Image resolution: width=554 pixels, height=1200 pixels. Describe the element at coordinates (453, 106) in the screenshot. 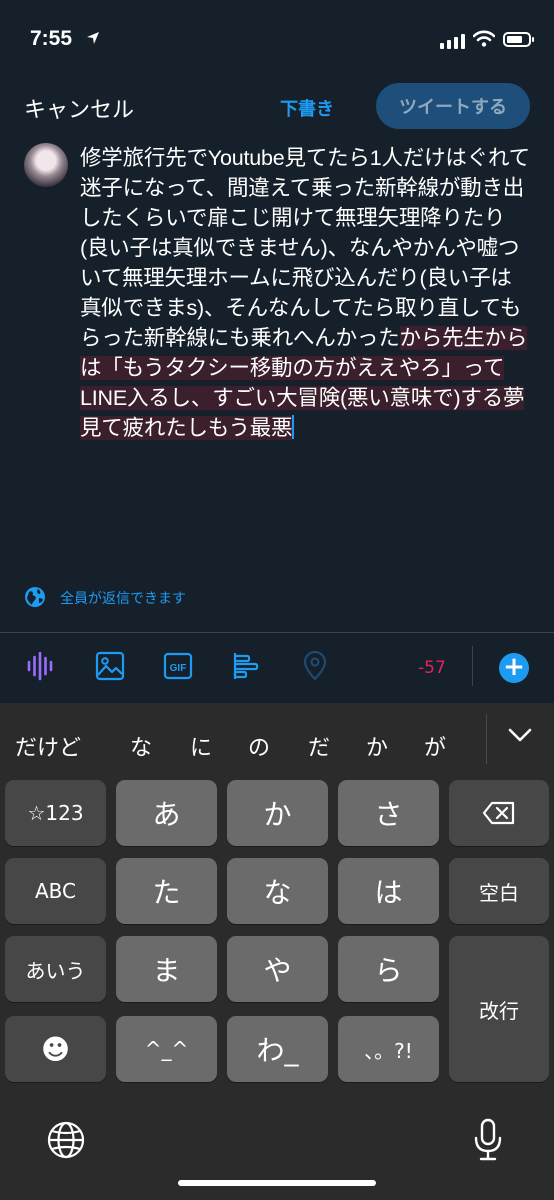

I see `tweet-button: ツイートする` at that location.